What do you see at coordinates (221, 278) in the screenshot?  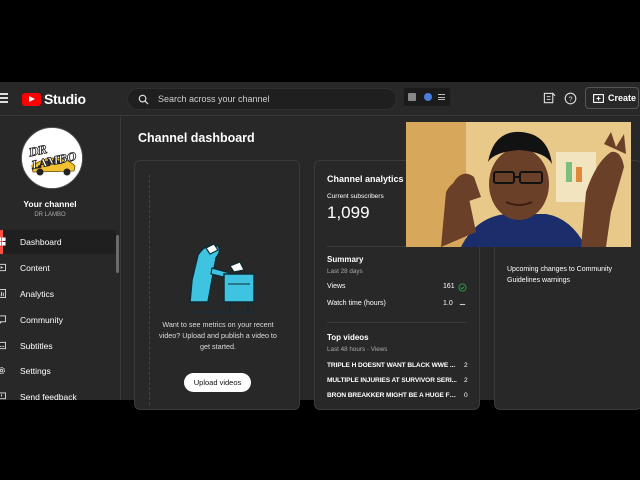 I see `upload-illustration` at bounding box center [221, 278].